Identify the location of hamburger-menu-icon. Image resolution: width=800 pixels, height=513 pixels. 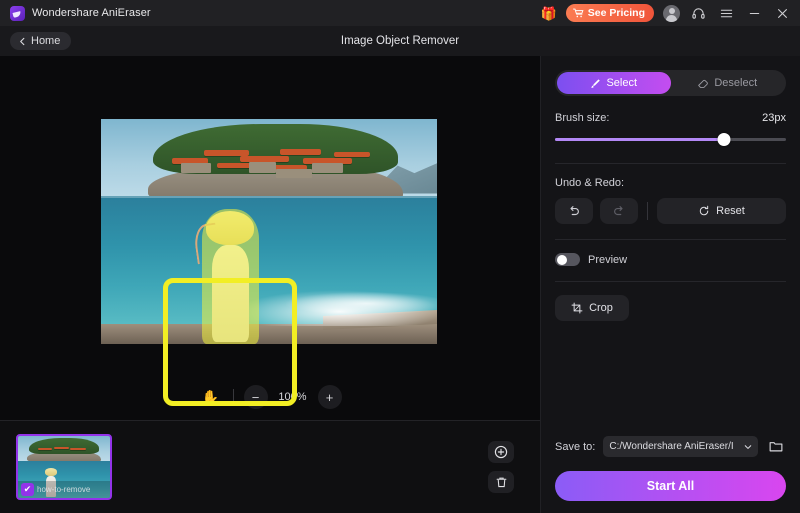
(726, 13).